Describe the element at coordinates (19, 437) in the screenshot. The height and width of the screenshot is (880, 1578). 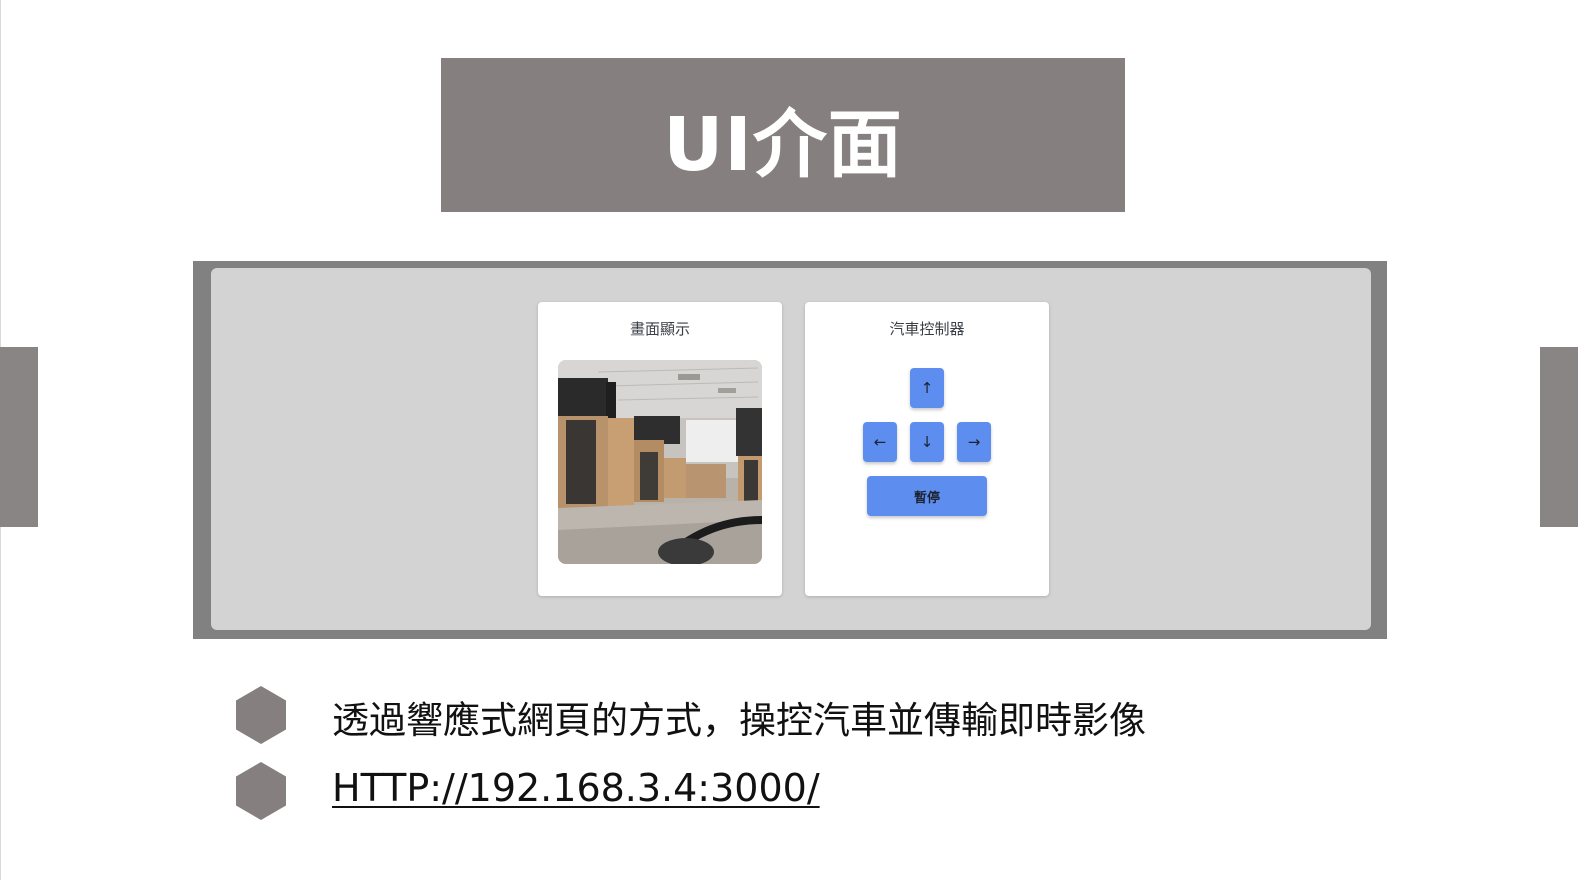
I see `left-side-tab` at that location.